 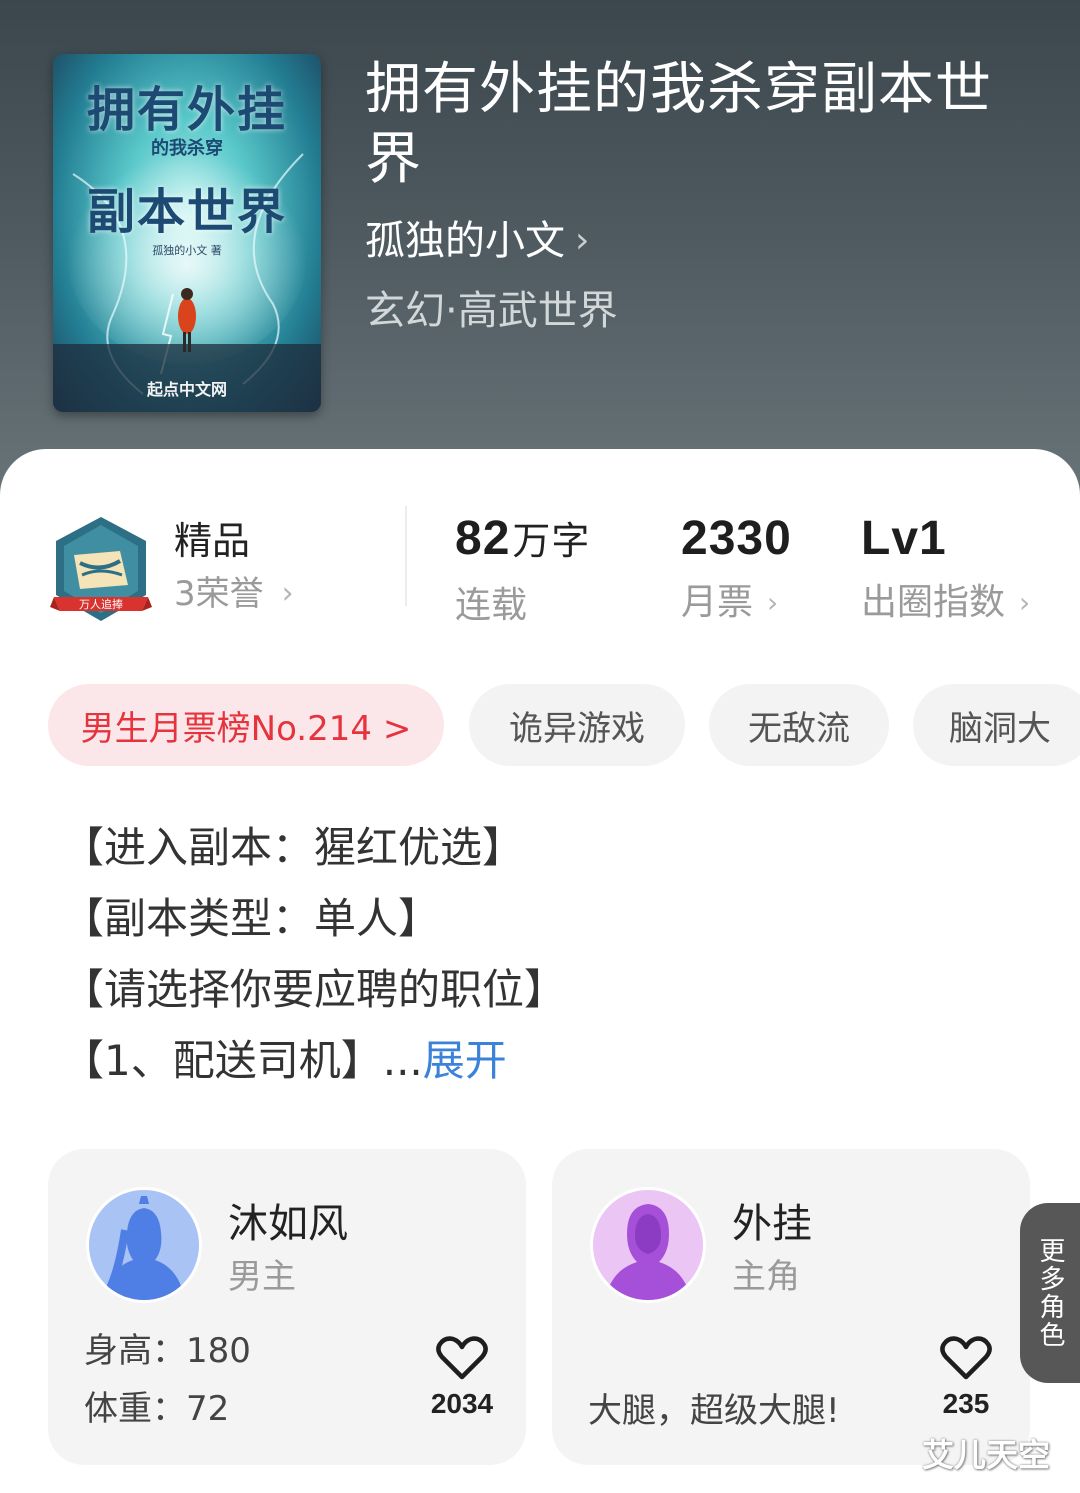 I want to click on expand-link: 展开, so click(x=465, y=1060).